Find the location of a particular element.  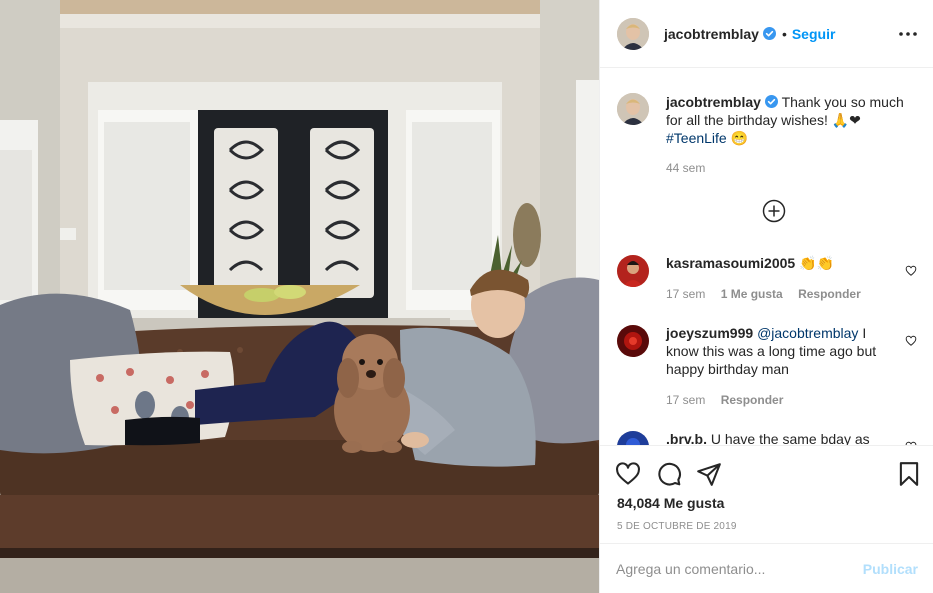

comment-likes: 1 Me gusta is located at coordinates (752, 294).